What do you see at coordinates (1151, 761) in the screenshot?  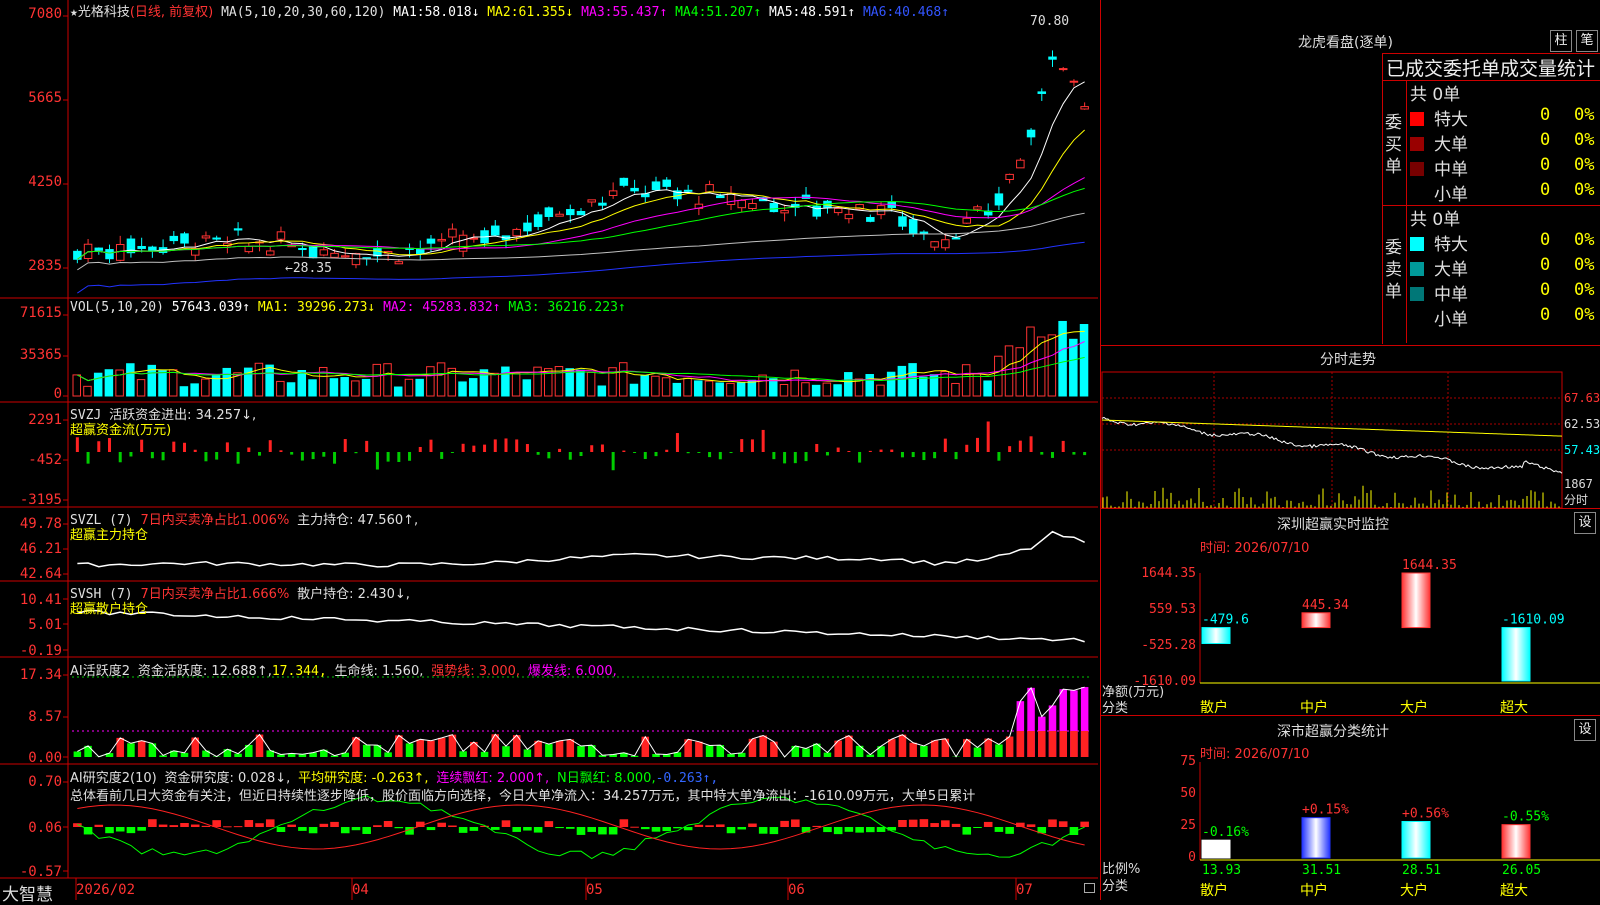 I see `classify-ytick-1: 75` at bounding box center [1151, 761].